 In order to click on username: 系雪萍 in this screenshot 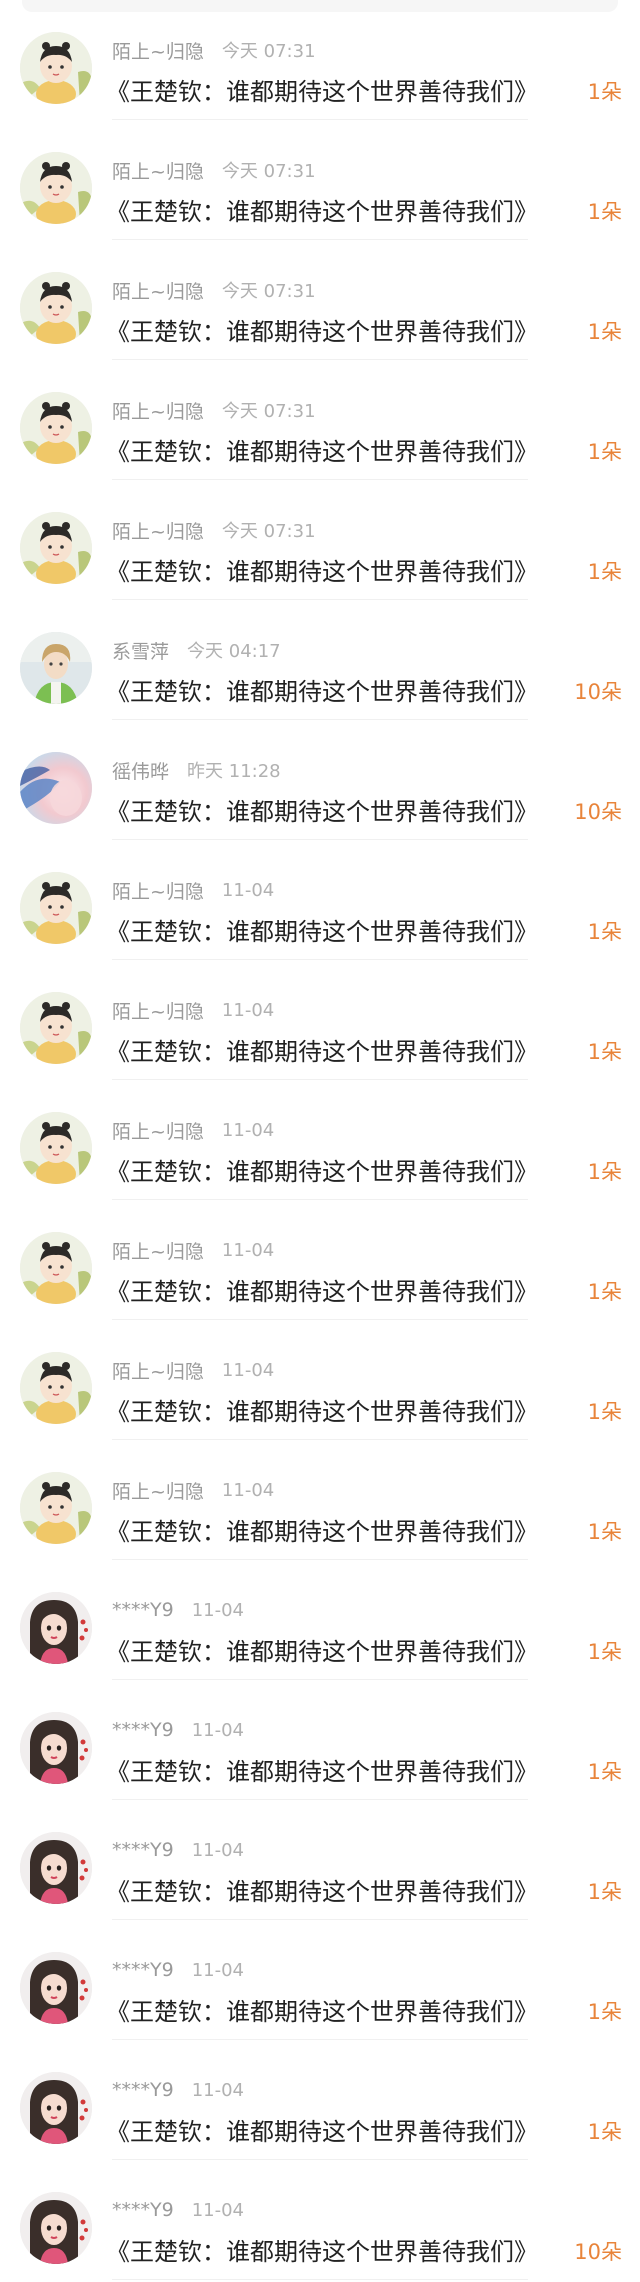, I will do `click(140, 650)`.